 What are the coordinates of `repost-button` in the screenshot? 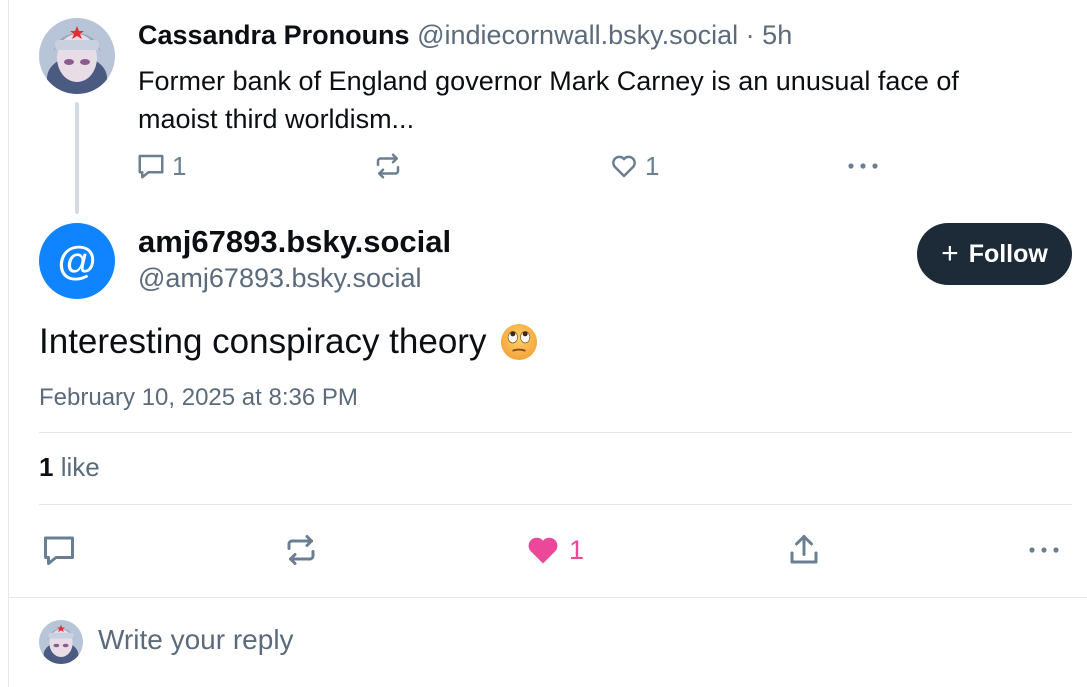 It's located at (301, 550).